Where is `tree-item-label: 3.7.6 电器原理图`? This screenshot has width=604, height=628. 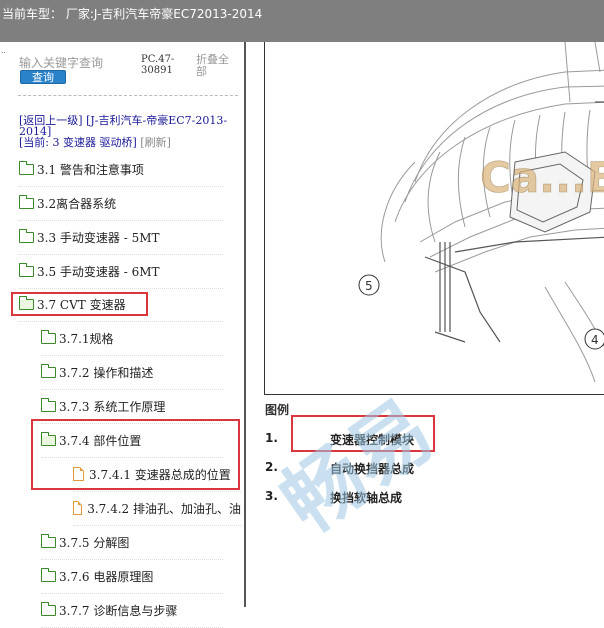
tree-item-label: 3.7.6 电器原理图 is located at coordinates (106, 576).